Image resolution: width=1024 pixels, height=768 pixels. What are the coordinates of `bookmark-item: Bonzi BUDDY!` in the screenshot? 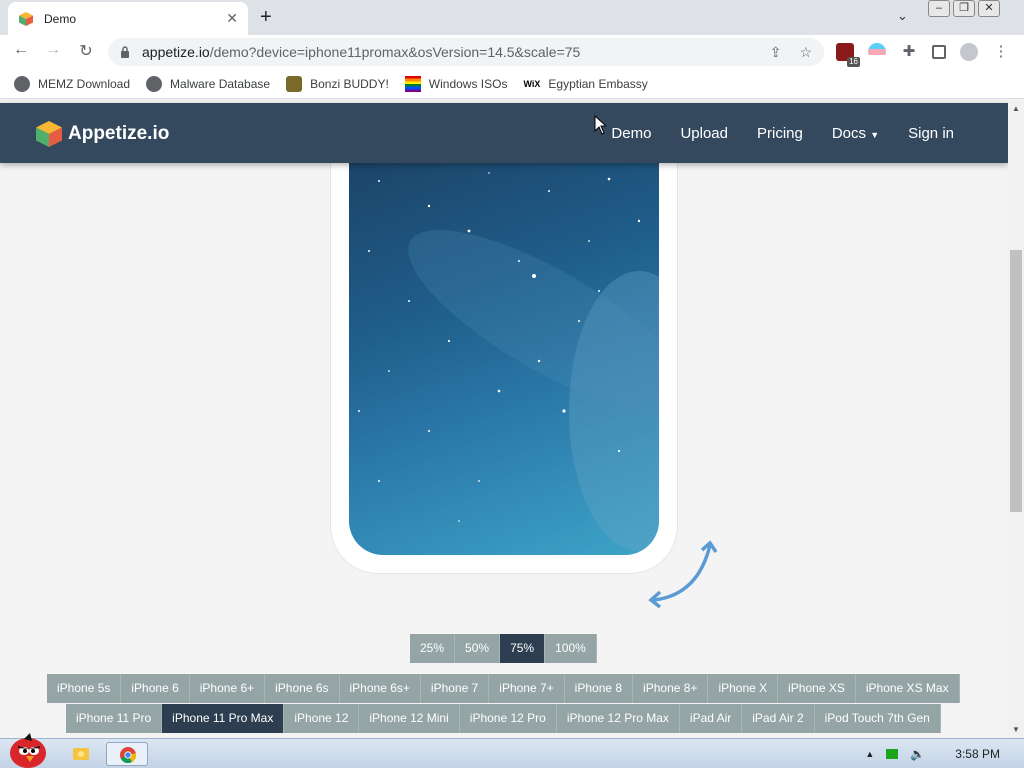 It's located at (337, 83).